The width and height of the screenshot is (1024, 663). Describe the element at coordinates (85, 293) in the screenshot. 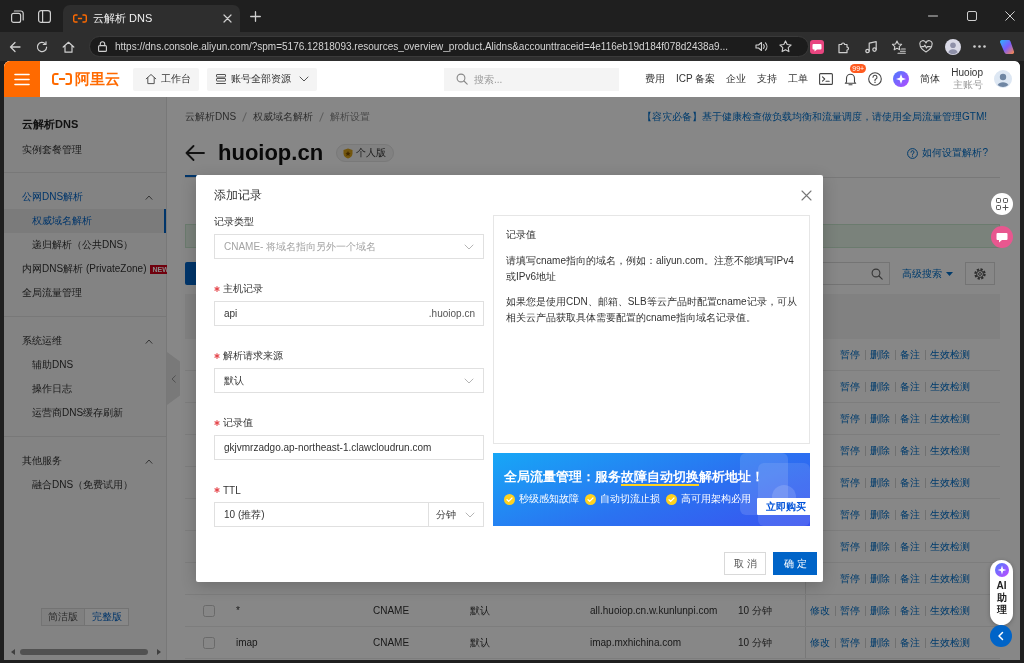

I see `sidebar-item: 全局流量管理` at that location.